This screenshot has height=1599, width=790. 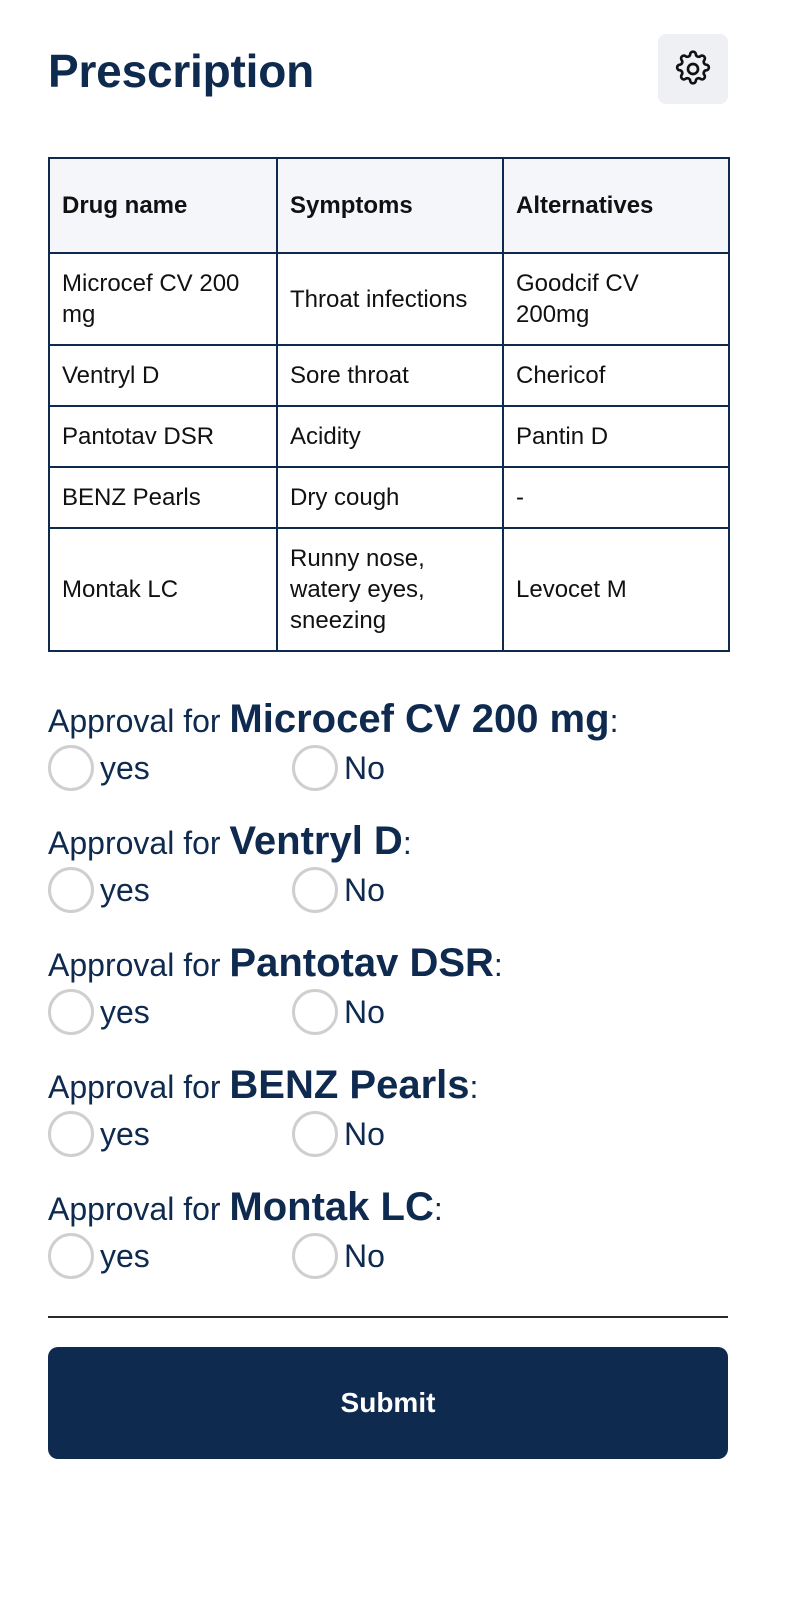 I want to click on alternatives-cell: Goodcif CV 200mg, so click(x=616, y=299).